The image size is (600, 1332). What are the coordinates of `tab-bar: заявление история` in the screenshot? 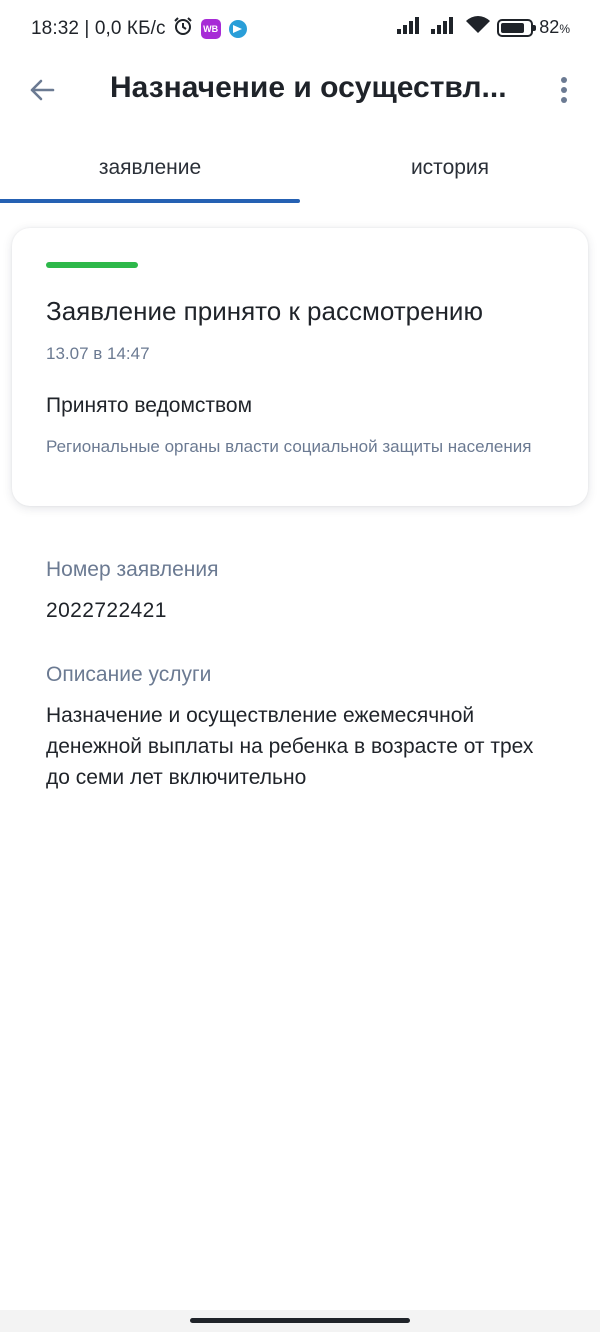 It's located at (300, 172).